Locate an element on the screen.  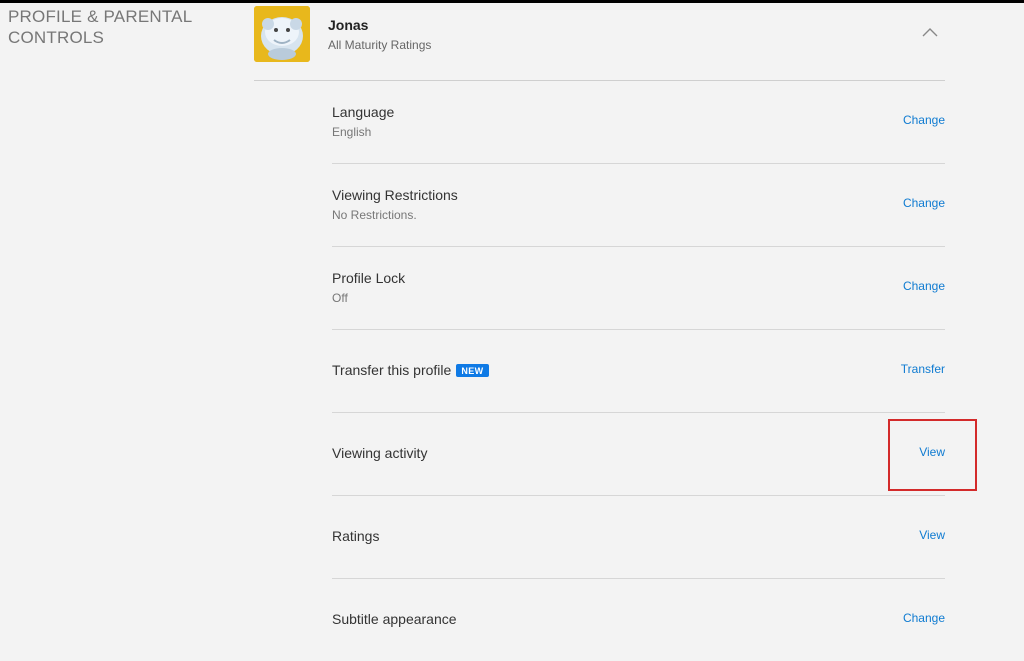
profile-name: Jonas is located at coordinates (348, 25).